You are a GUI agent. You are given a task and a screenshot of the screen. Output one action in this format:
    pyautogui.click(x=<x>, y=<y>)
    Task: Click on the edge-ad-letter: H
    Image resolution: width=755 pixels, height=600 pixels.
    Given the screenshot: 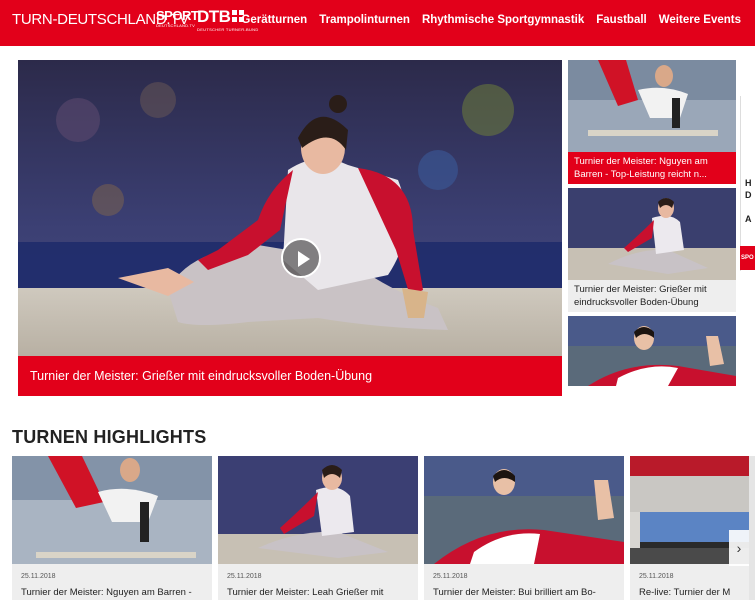 What is the action you would take?
    pyautogui.click(x=748, y=183)
    